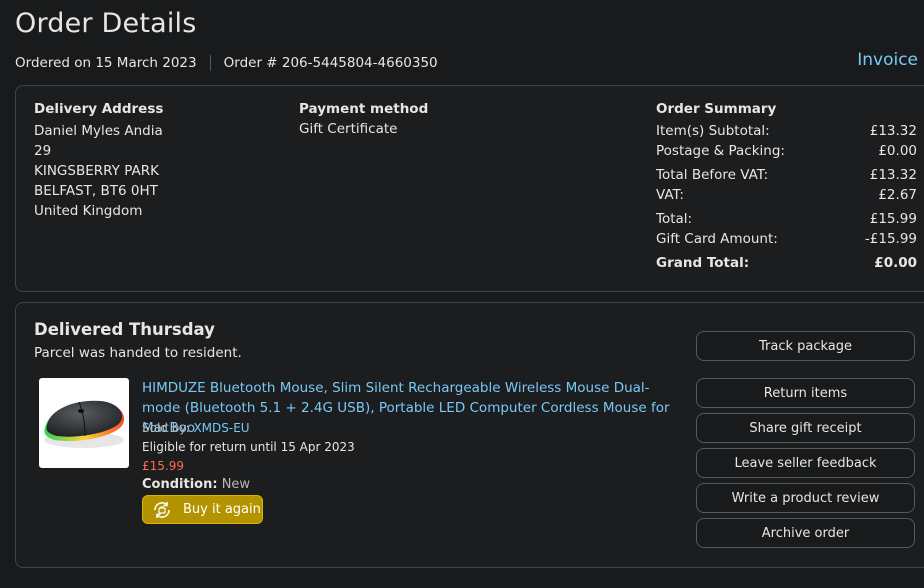 The width and height of the screenshot is (924, 588). Describe the element at coordinates (222, 509) in the screenshot. I see `buy-again-label: Buy it again` at that location.